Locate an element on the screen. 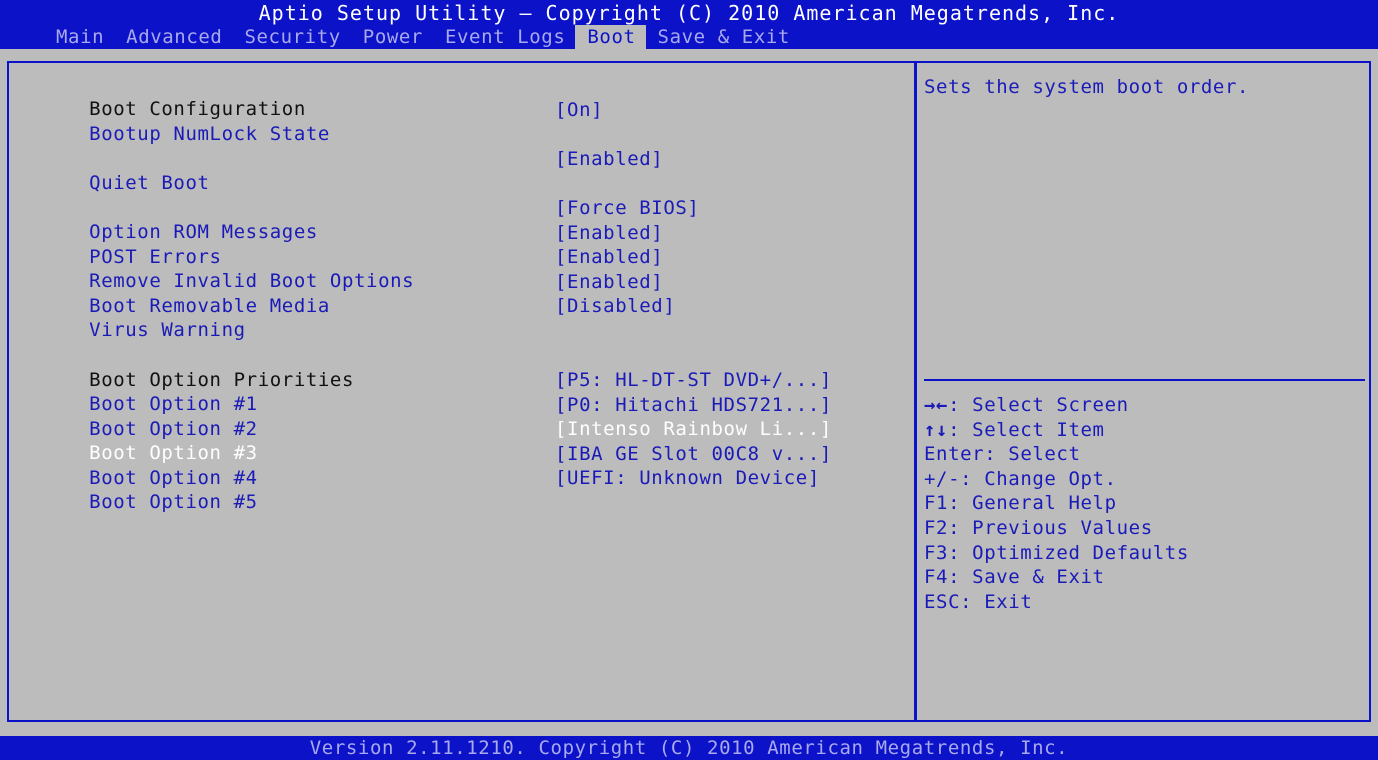 Image resolution: width=1378 pixels, height=760 pixels. setting-label: Bootup NumLock State is located at coordinates (209, 134).